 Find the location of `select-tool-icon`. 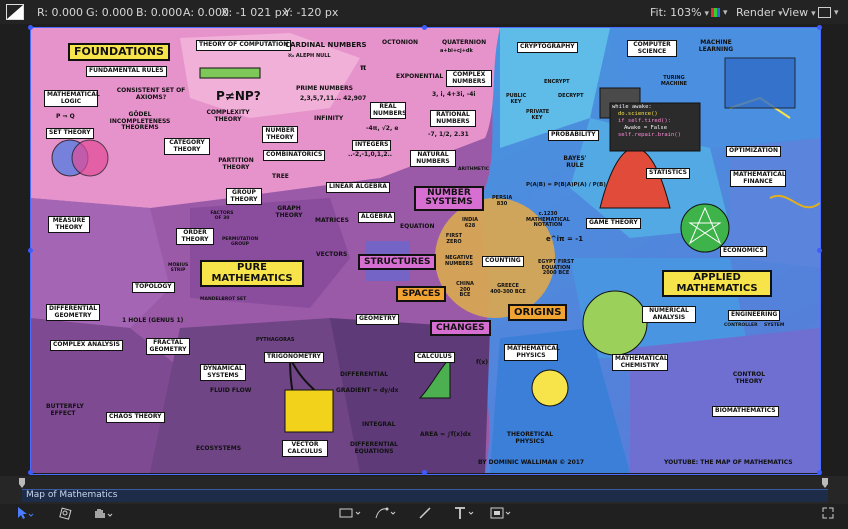

select-tool-icon is located at coordinates (25, 514).